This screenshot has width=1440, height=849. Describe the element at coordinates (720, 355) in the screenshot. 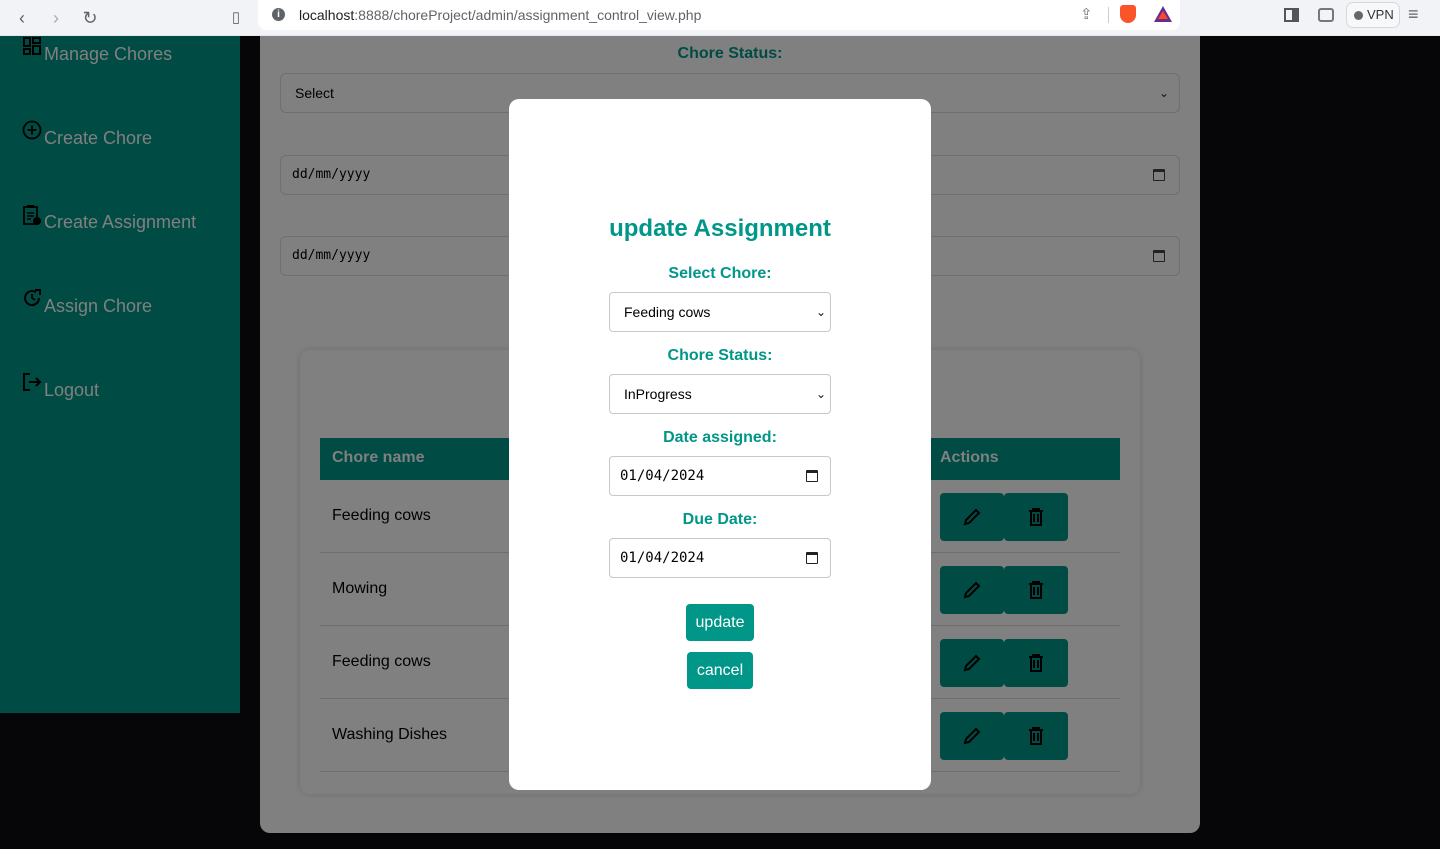

I see `chore-status-label: Chore Status:` at that location.